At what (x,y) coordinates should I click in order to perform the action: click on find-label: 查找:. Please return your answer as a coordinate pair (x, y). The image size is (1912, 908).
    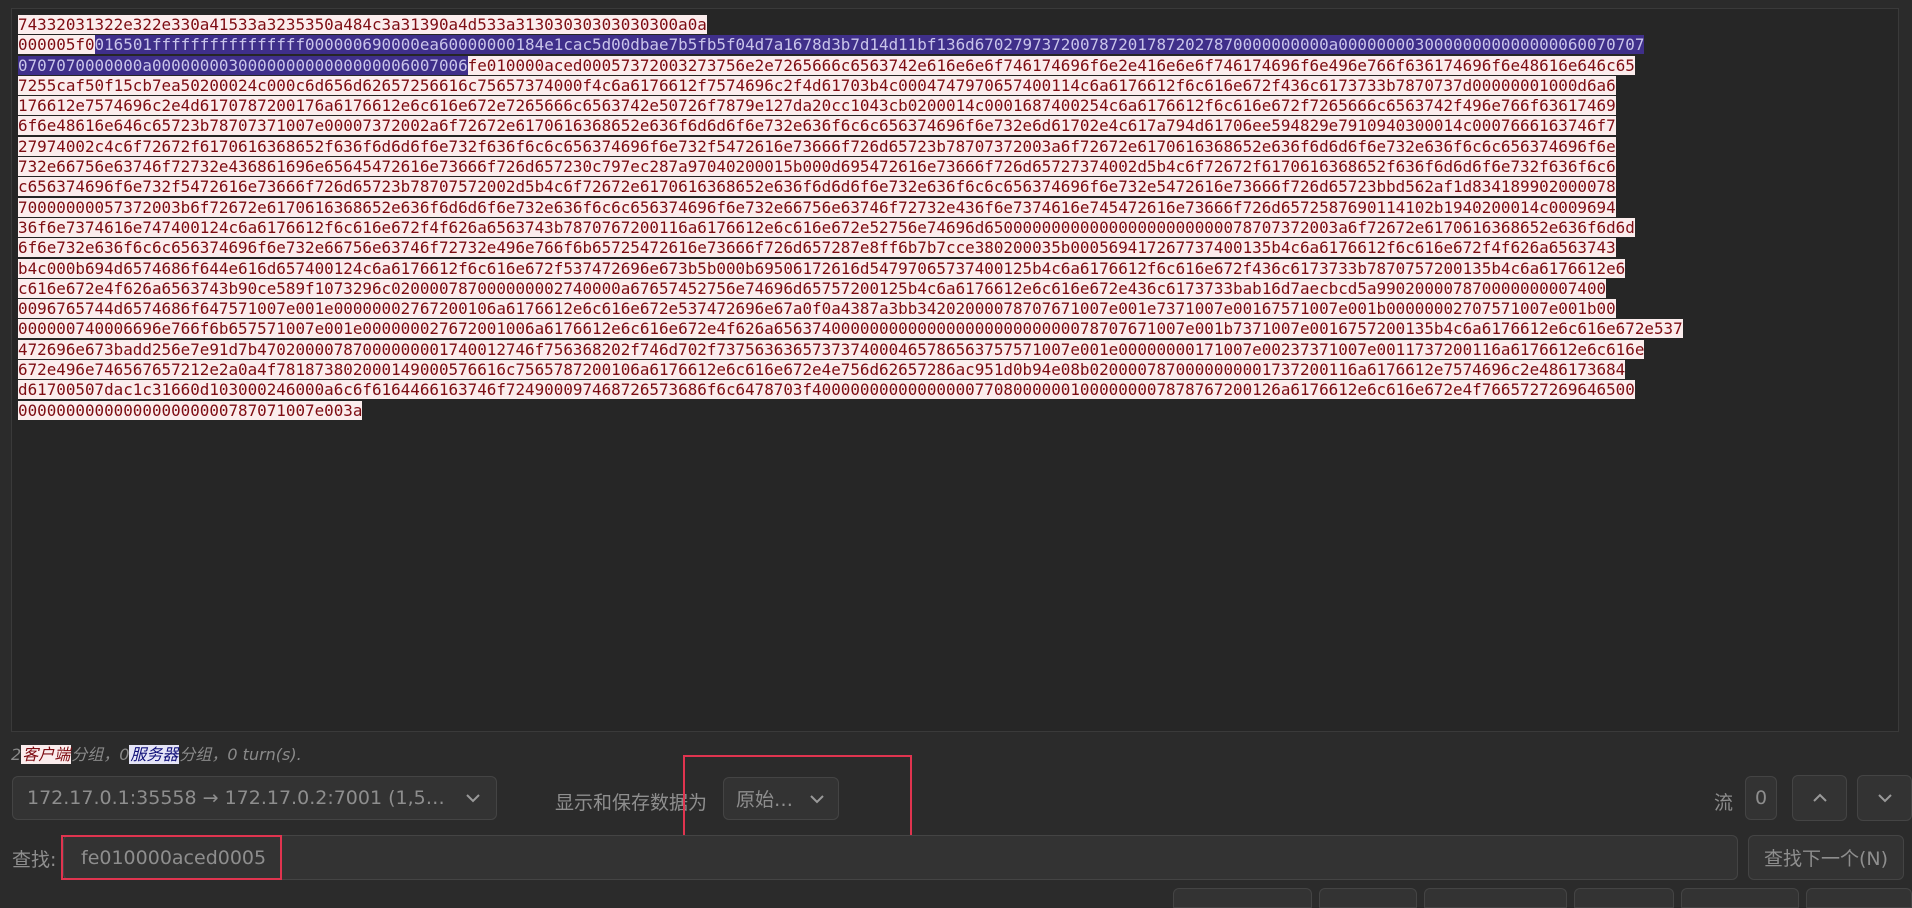
    Looking at the image, I should click on (34, 860).